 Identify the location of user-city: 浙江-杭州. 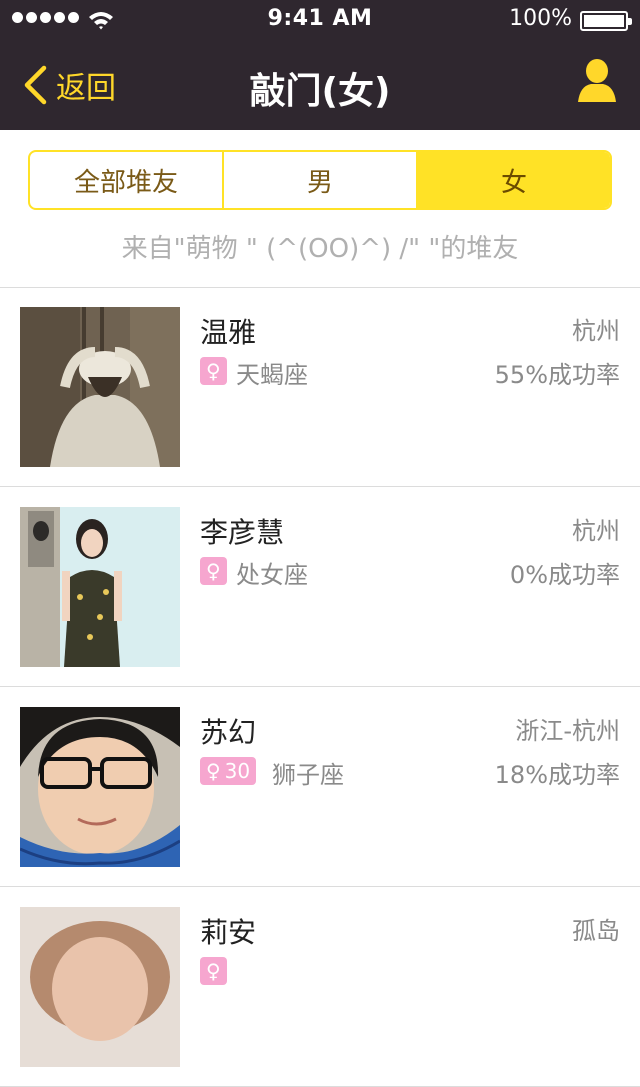
(567, 731).